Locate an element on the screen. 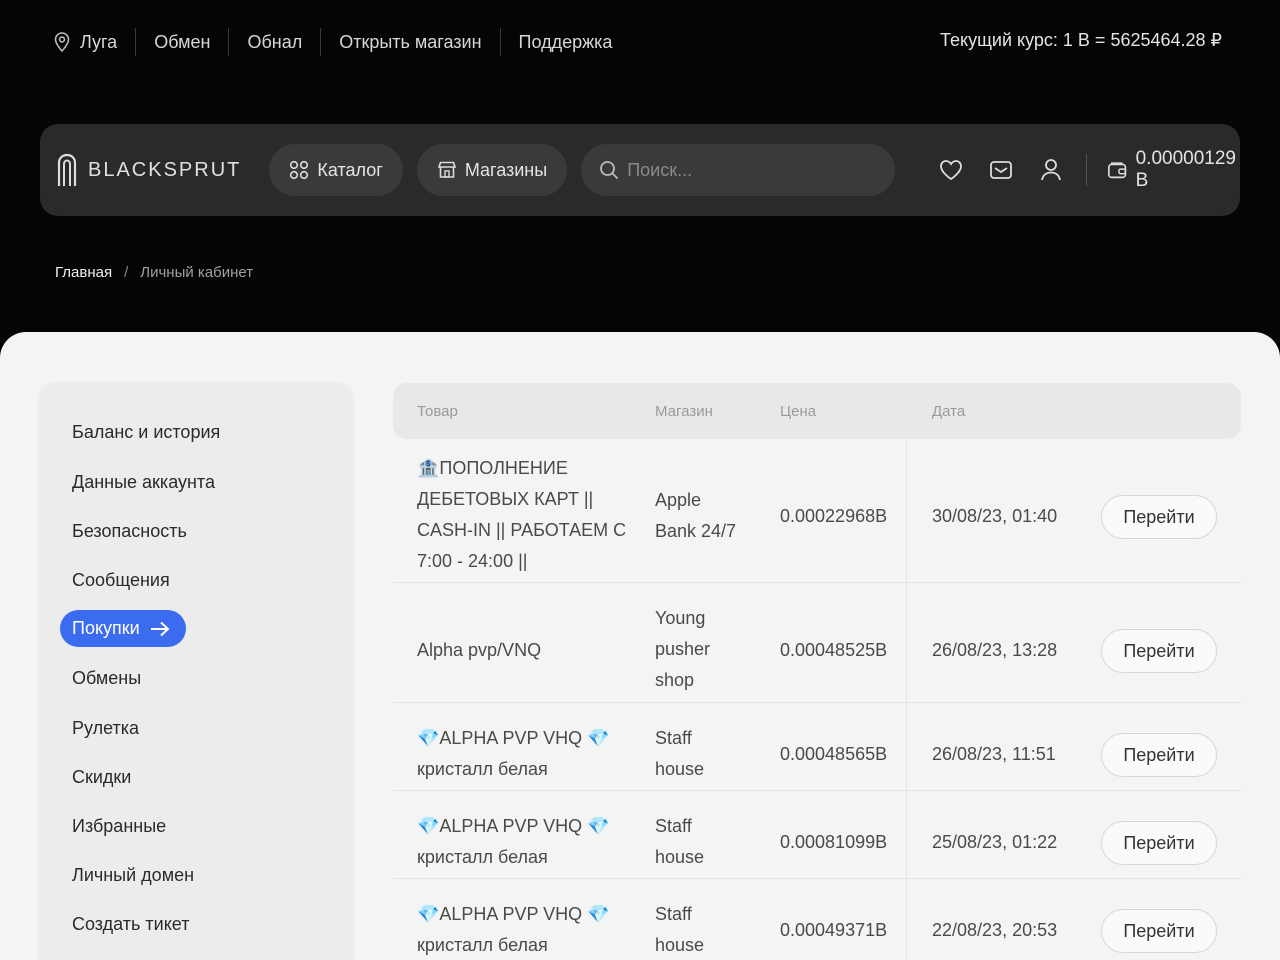 Image resolution: width=1280 pixels, height=960 pixels. sidebar-item-security: Безопасность is located at coordinates (129, 531).